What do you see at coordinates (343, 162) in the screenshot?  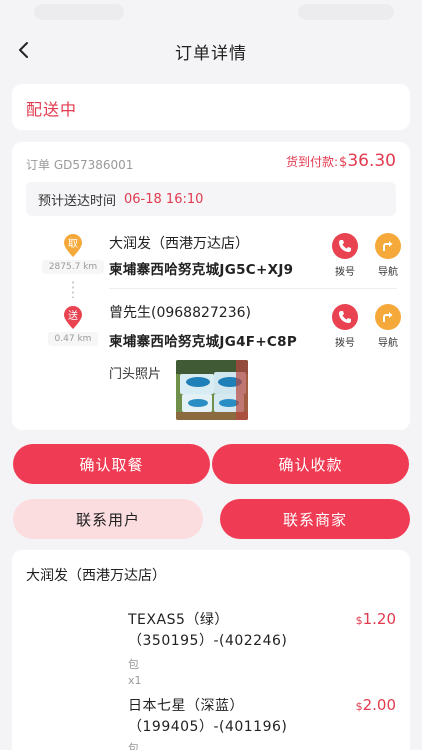 I see `cod-currency: $` at bounding box center [343, 162].